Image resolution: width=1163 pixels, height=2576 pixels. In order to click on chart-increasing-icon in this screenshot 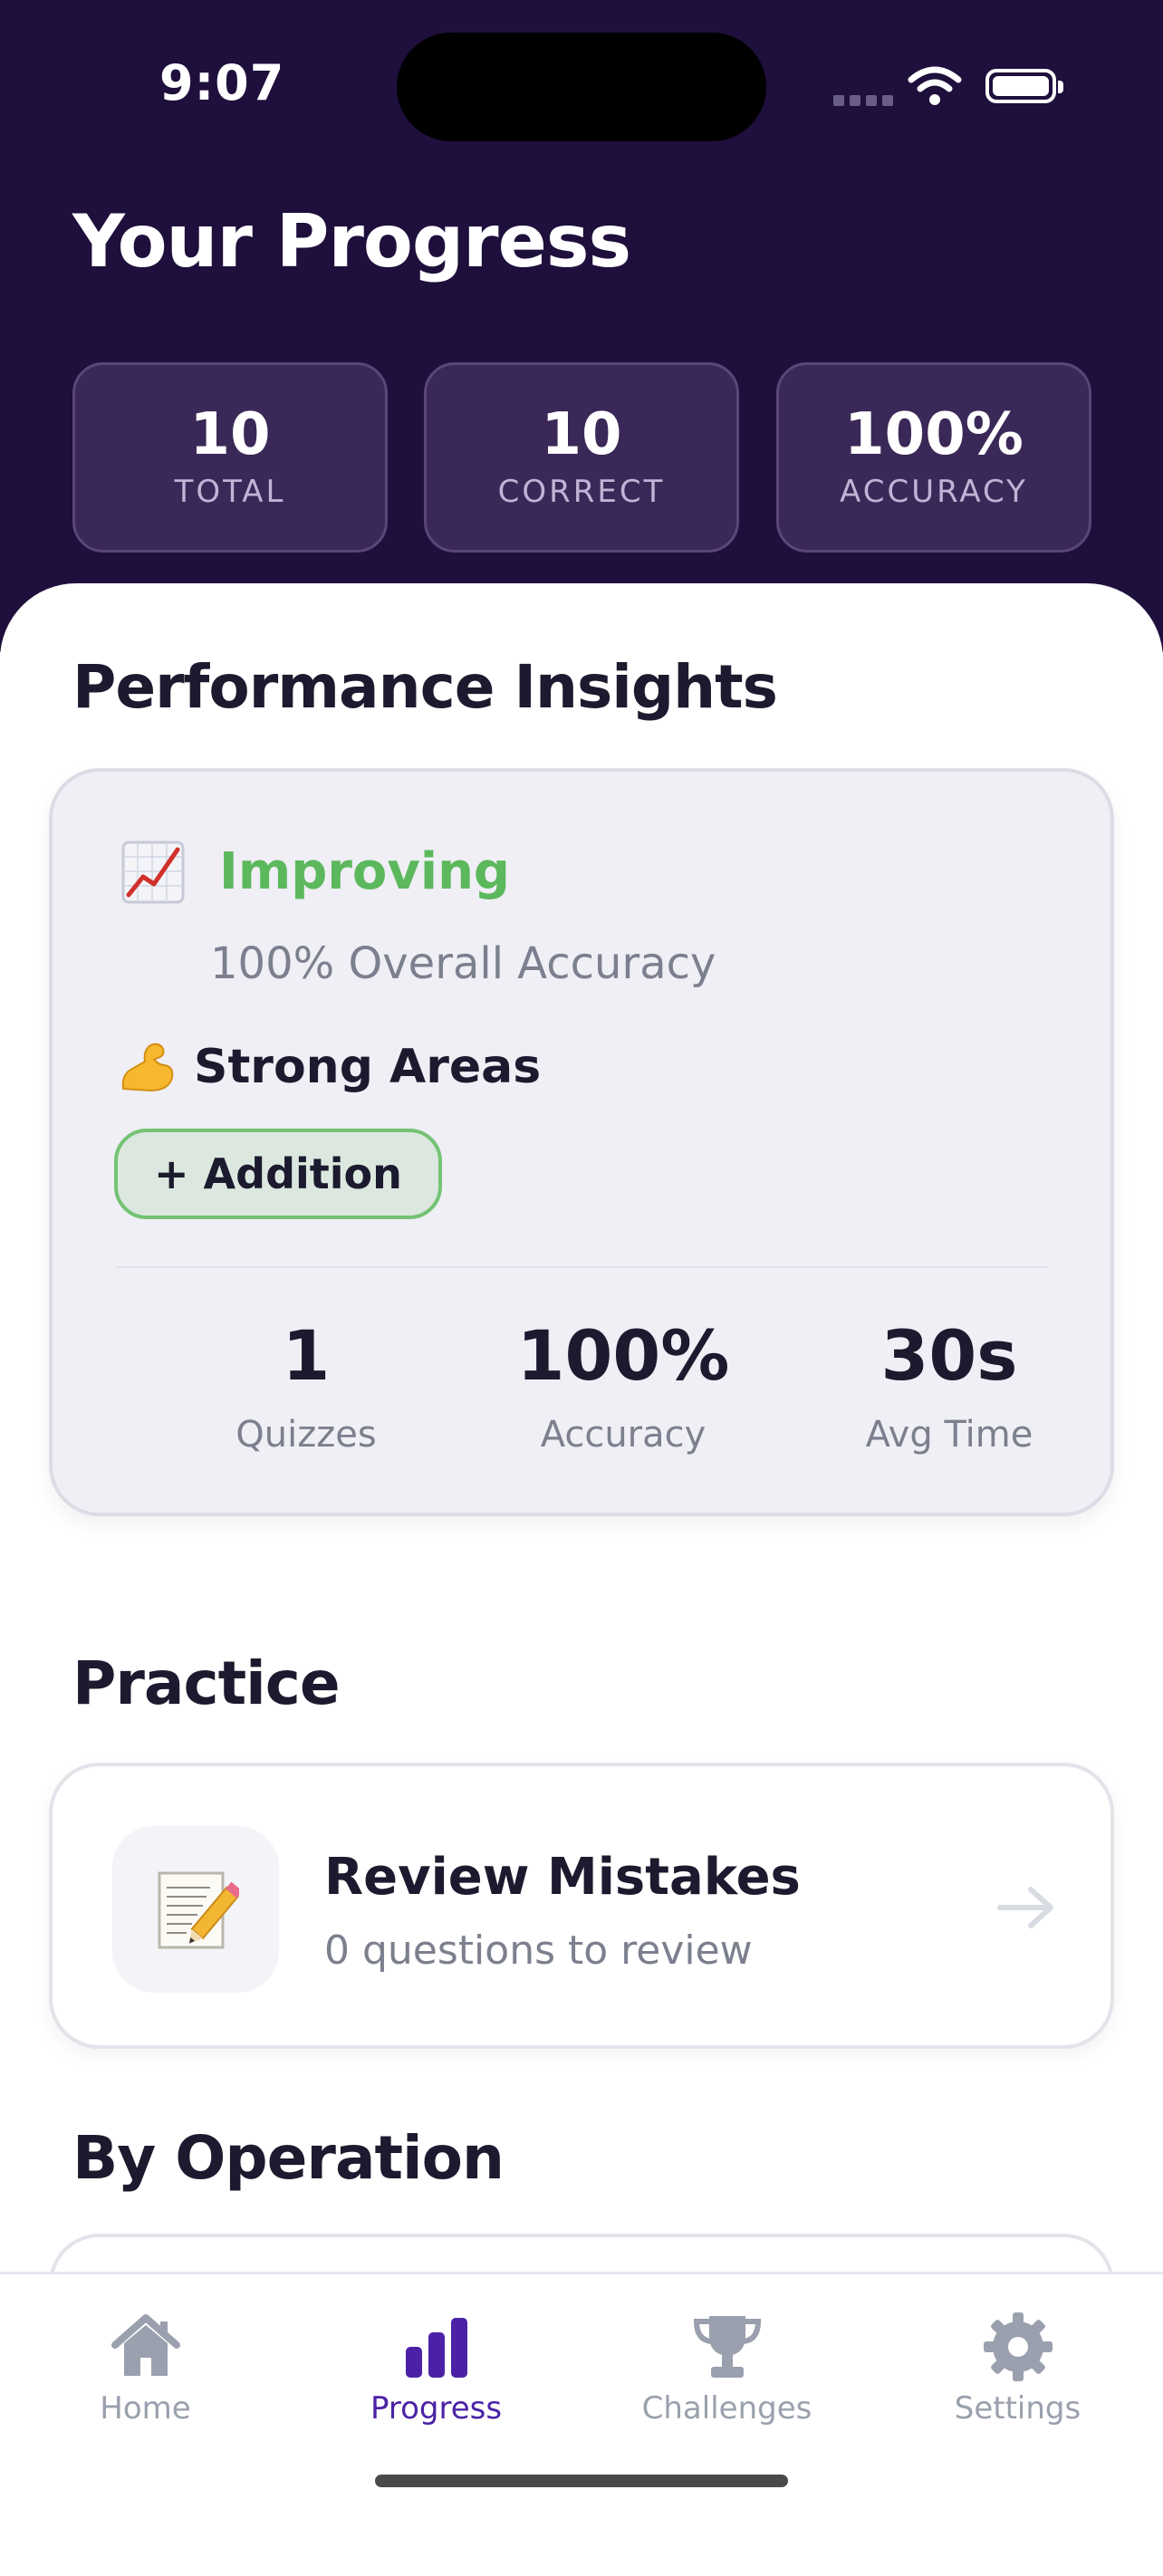, I will do `click(153, 872)`.